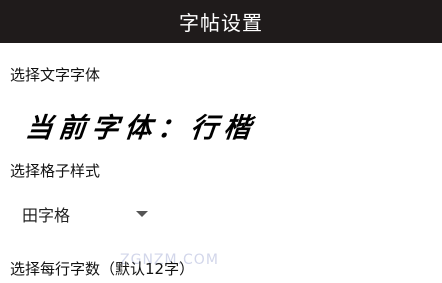  I want to click on chars-per-line-section-label: 选择每行字数（默认12字）, so click(102, 269).